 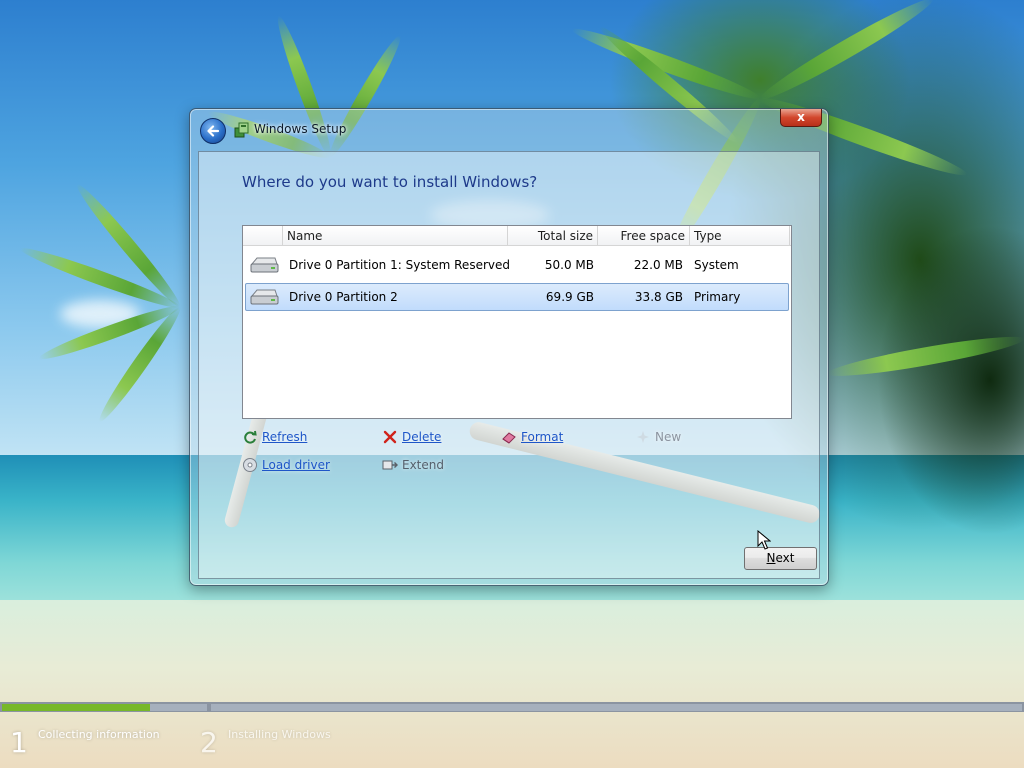 I want to click on partition-total-size: 69.9 GB, so click(x=569, y=297).